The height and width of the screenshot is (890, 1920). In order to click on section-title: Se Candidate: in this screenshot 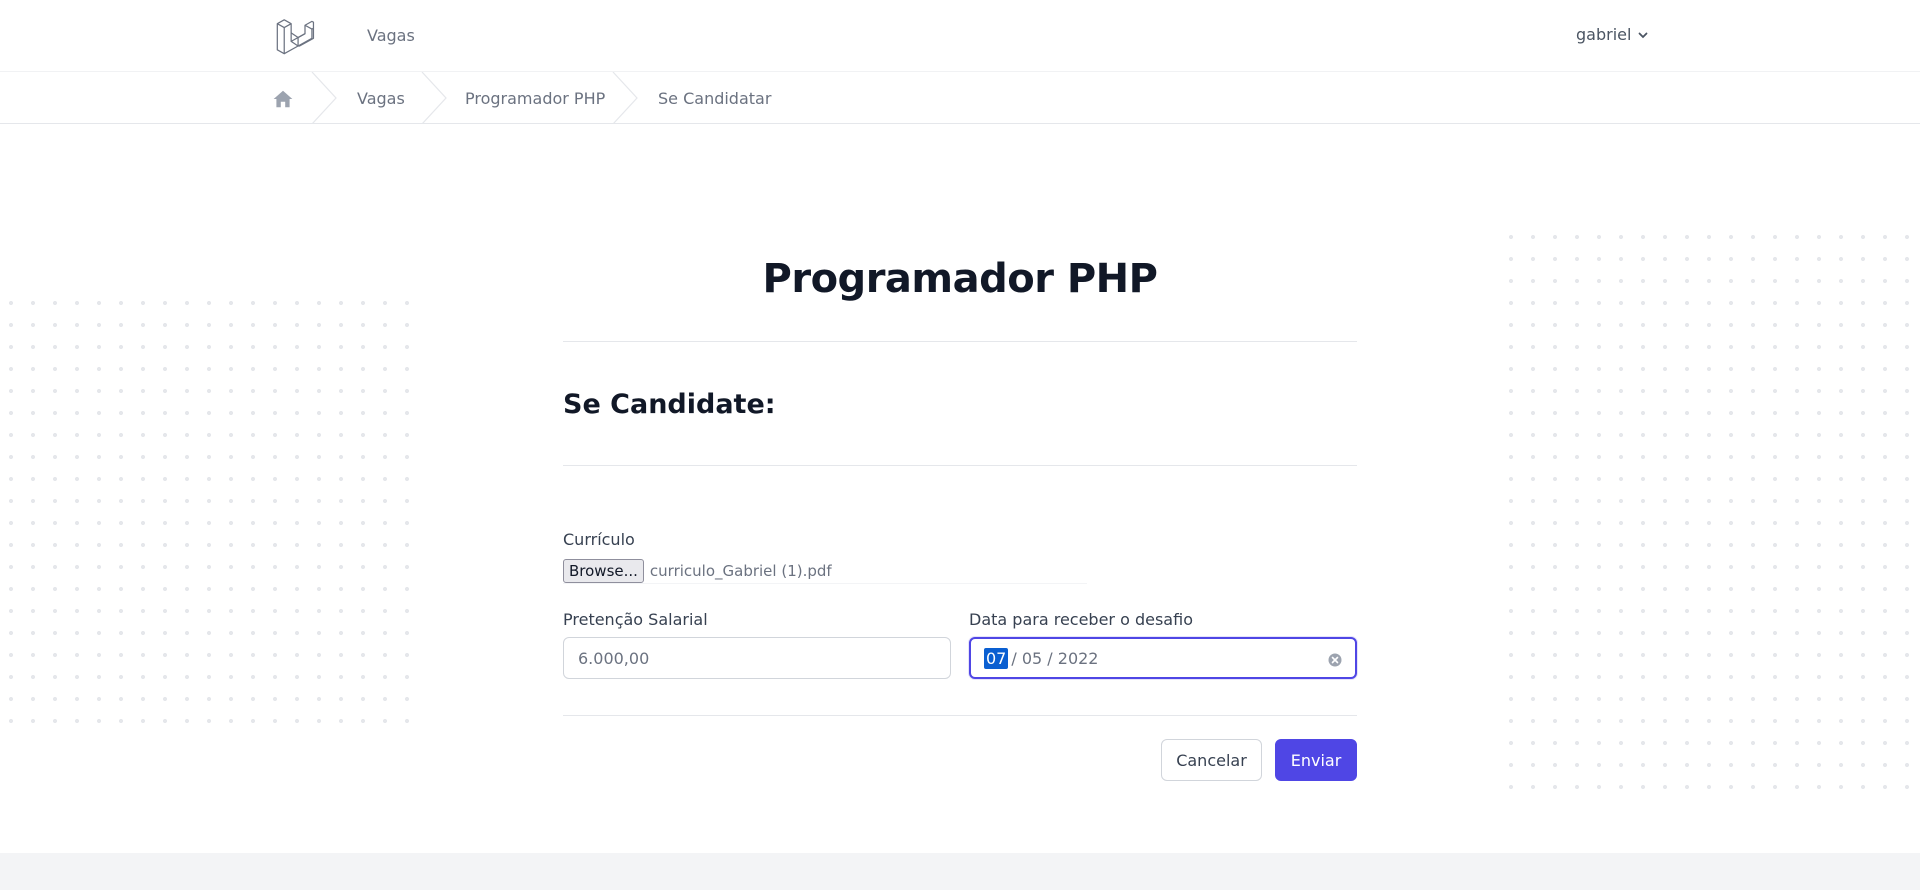, I will do `click(669, 404)`.